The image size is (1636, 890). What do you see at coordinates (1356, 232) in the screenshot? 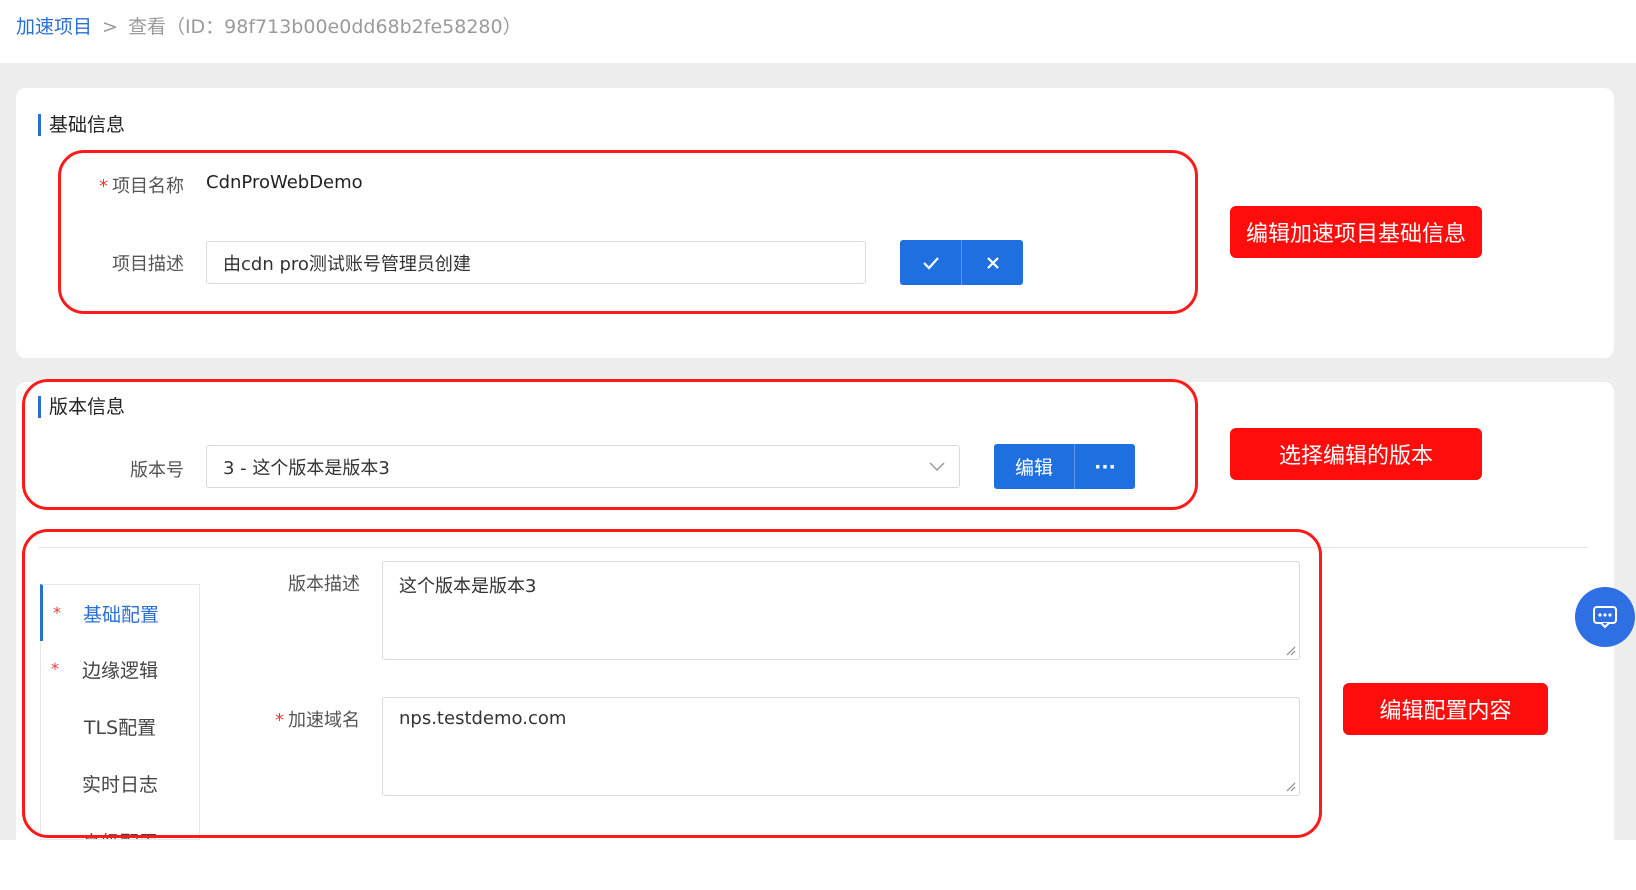
I see `annotation-tag-edit-basic: 编辑加速项目基础信息` at bounding box center [1356, 232].